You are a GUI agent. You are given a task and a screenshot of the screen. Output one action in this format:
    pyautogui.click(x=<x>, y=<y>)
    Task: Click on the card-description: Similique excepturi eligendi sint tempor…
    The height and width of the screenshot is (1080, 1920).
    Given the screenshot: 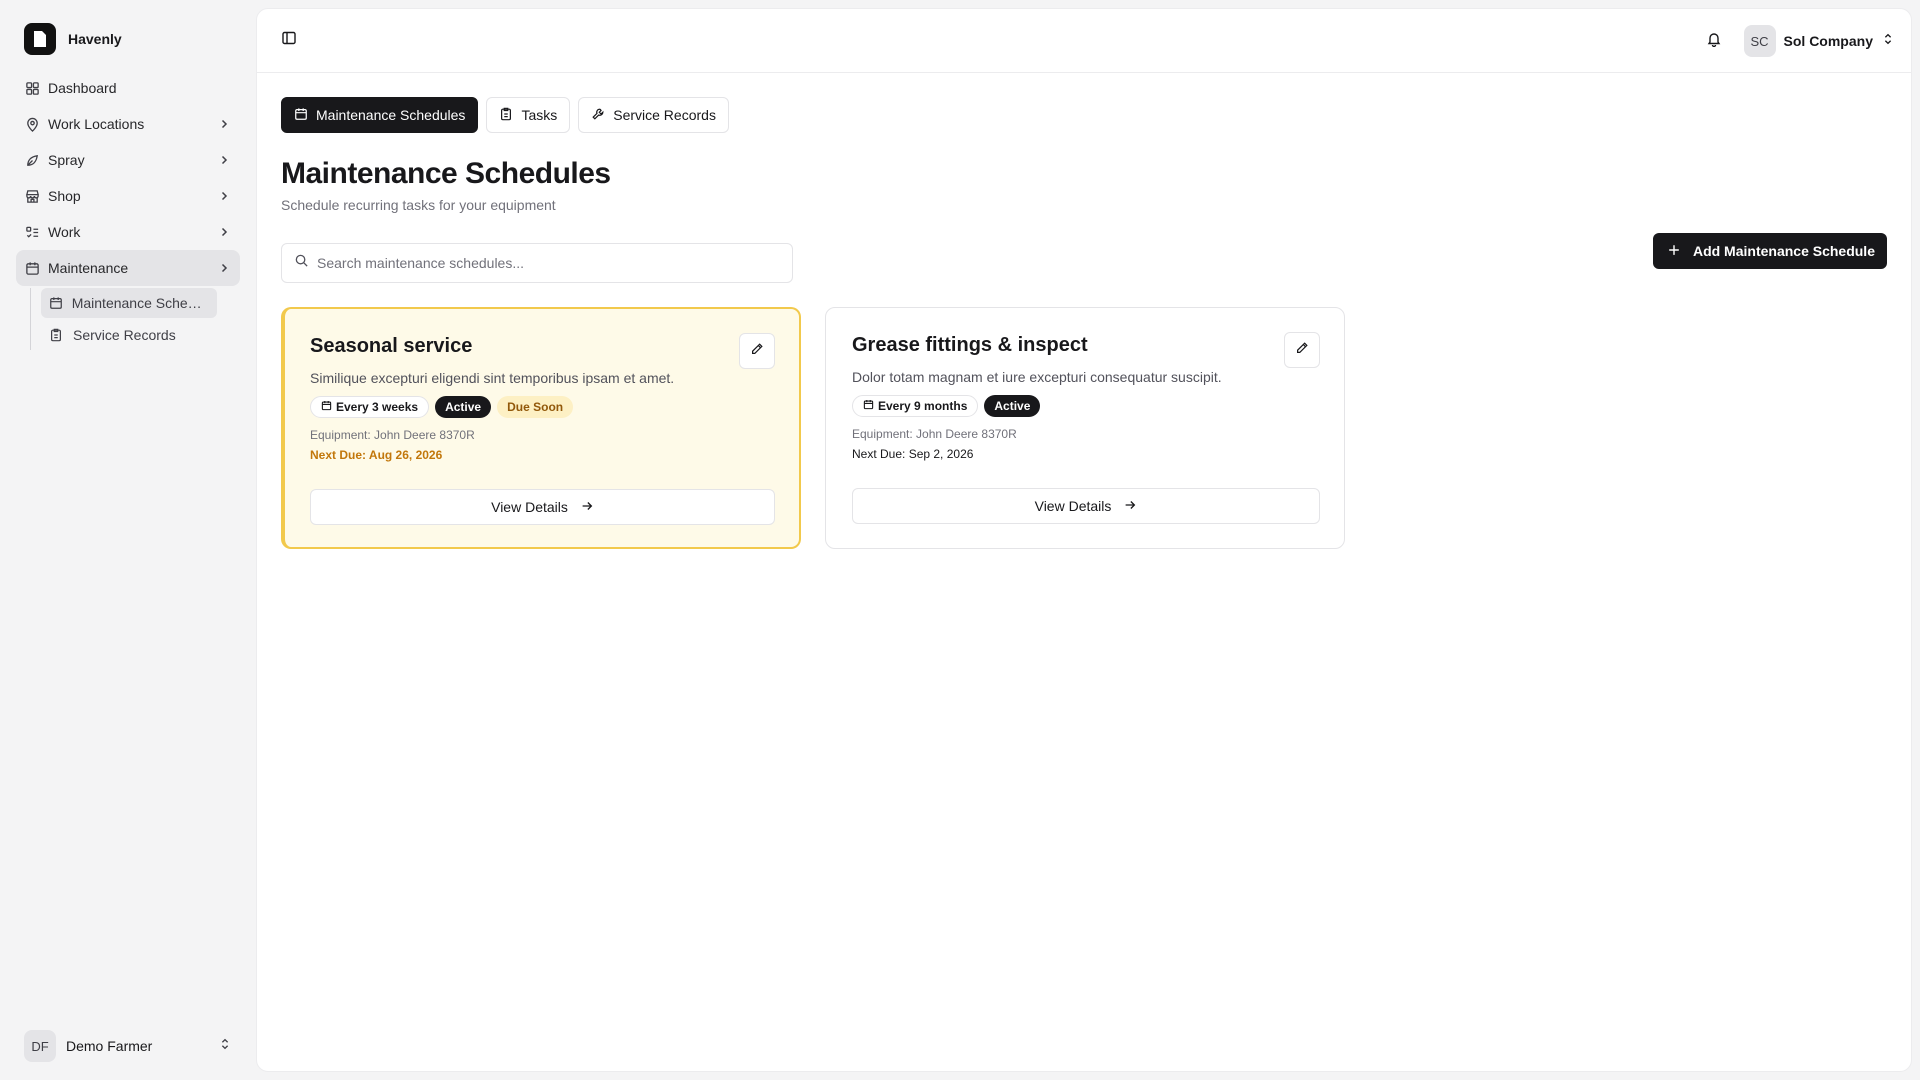 What is the action you would take?
    pyautogui.click(x=492, y=378)
    